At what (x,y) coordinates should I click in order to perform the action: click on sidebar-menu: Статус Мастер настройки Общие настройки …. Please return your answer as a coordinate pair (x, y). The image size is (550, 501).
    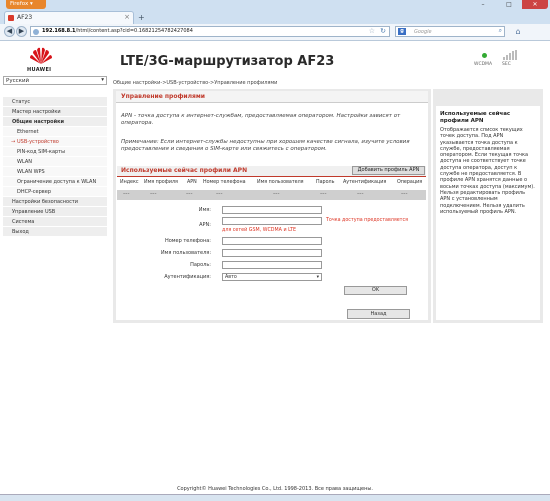
    Looking at the image, I should click on (55, 167).